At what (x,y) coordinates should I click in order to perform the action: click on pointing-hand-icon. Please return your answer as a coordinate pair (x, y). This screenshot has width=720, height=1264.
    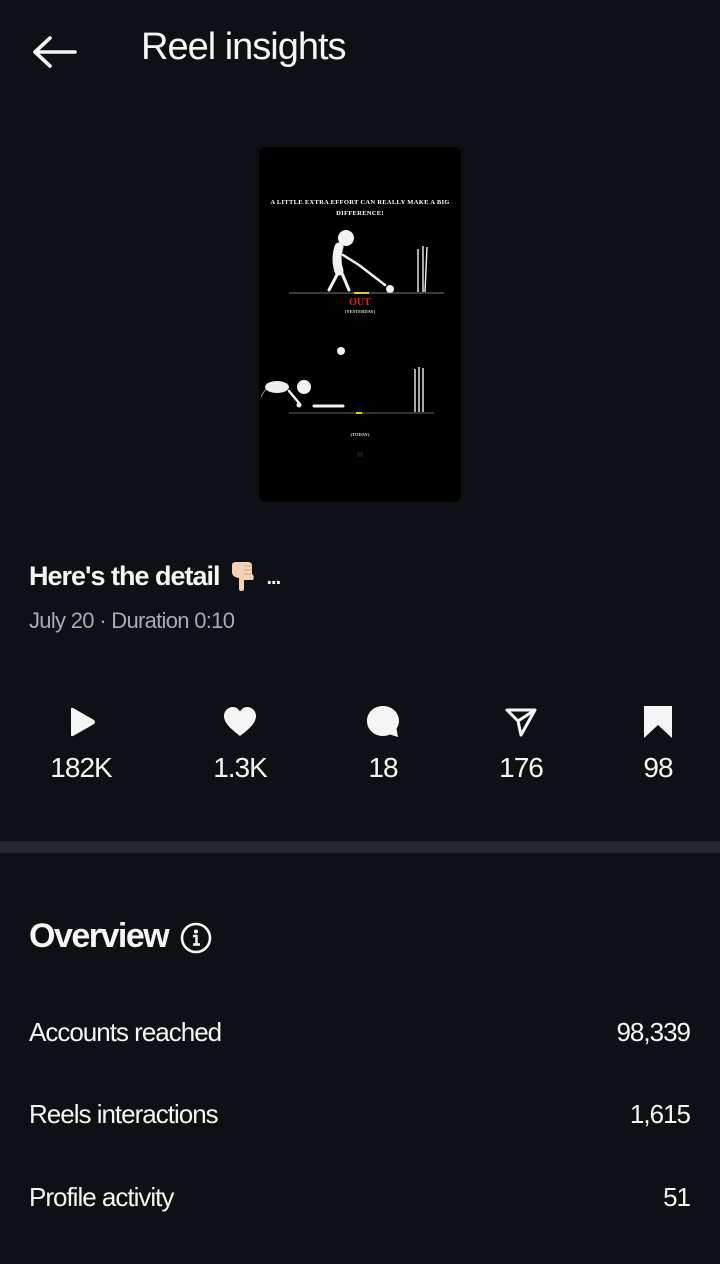
    Looking at the image, I should click on (243, 576).